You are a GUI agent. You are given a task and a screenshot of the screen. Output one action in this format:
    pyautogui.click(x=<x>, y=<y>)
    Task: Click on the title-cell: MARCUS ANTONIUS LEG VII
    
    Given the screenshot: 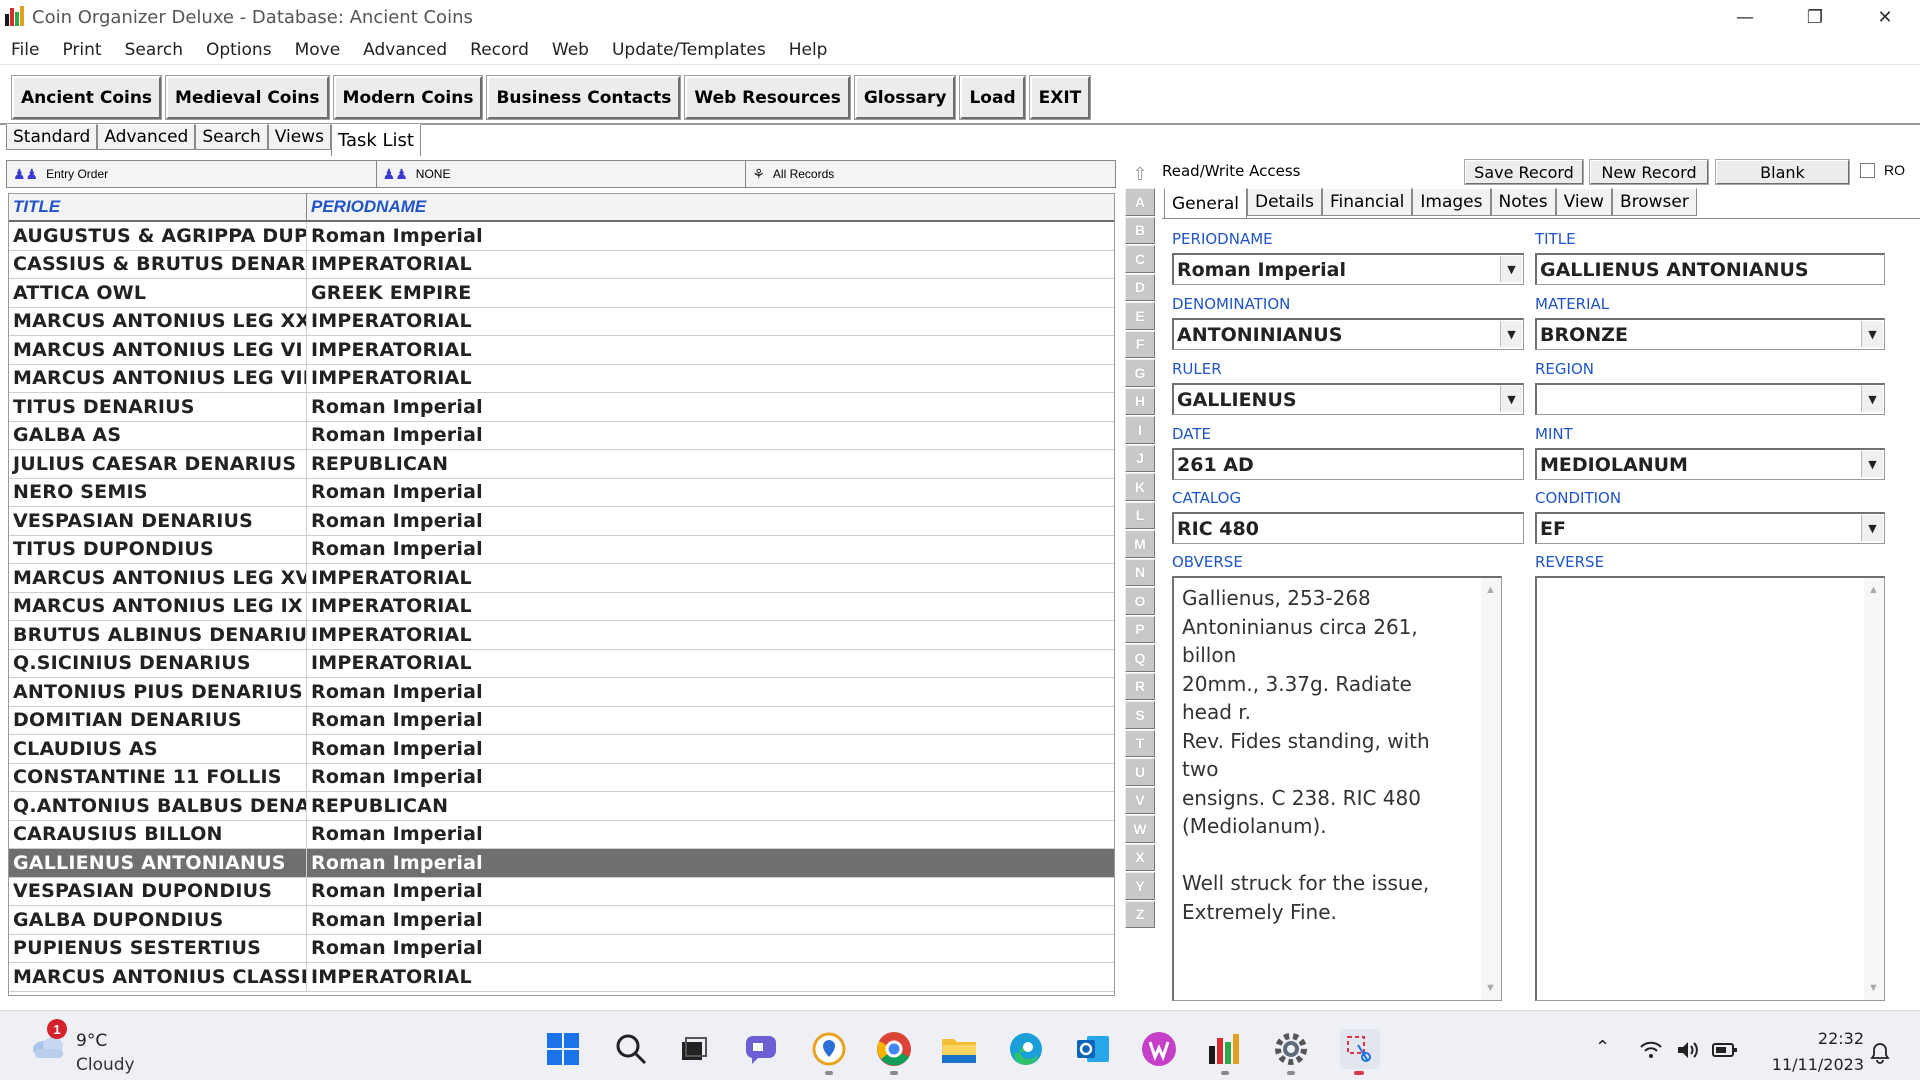 What is the action you would take?
    pyautogui.click(x=158, y=378)
    